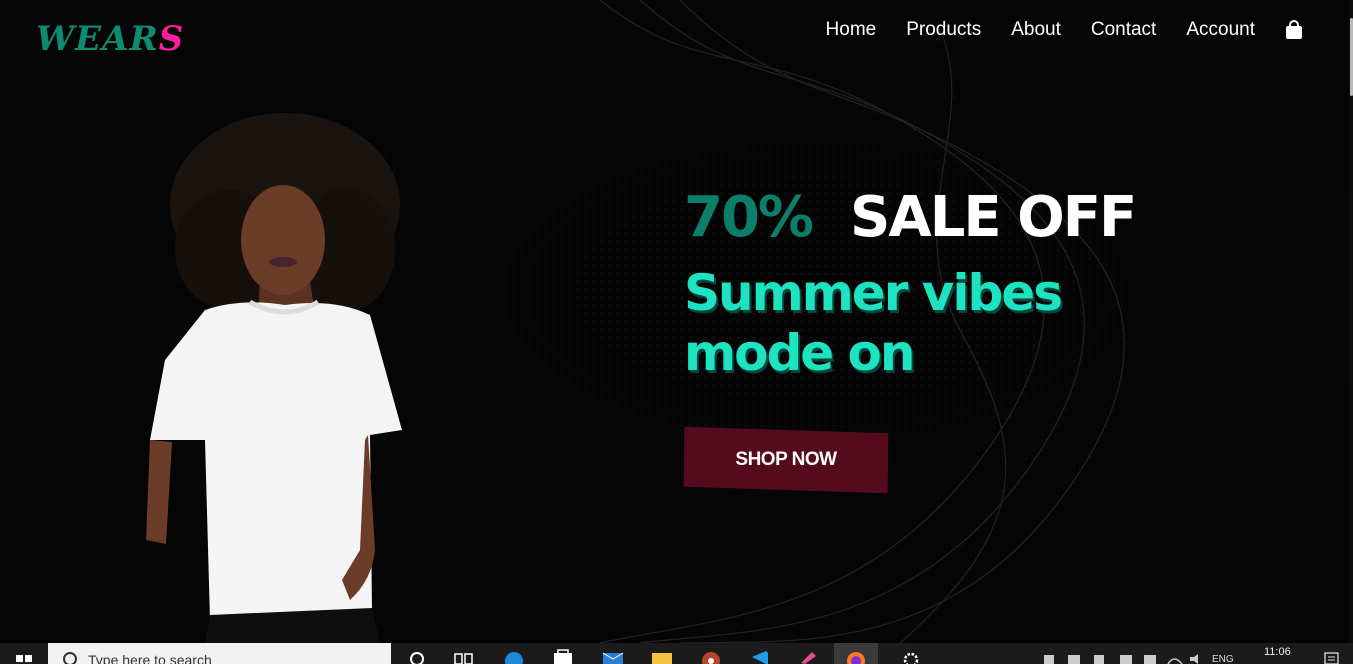 This screenshot has width=1353, height=664. What do you see at coordinates (150, 658) in the screenshot?
I see `taskbar-search-placeholder: Type here to search` at bounding box center [150, 658].